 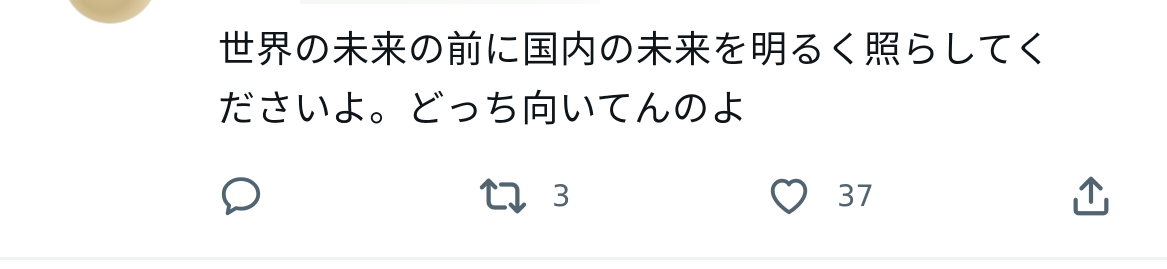 I want to click on tweet-text-line: 世界の未来の前に国内の未来を明るく照らしてく, so click(x=635, y=49).